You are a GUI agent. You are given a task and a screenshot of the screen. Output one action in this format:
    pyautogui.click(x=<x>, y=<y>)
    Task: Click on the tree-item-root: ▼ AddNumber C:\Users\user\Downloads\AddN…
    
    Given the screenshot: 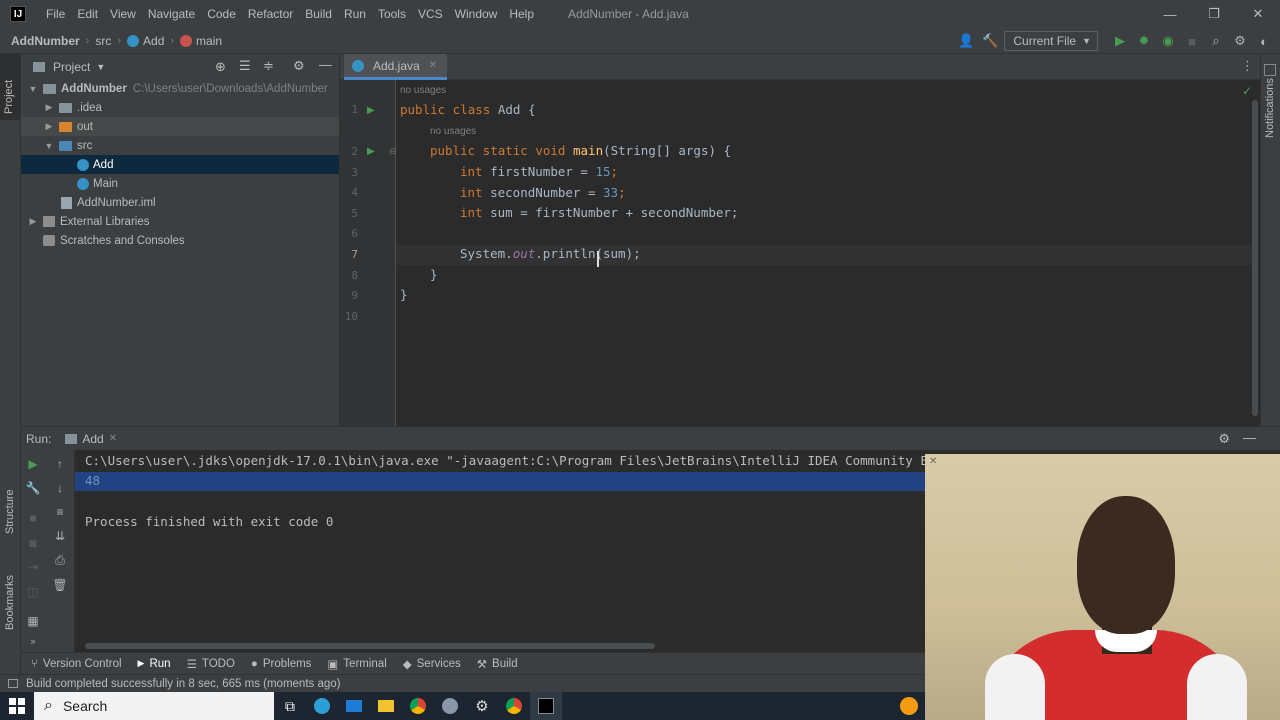 What is the action you would take?
    pyautogui.click(x=180, y=88)
    